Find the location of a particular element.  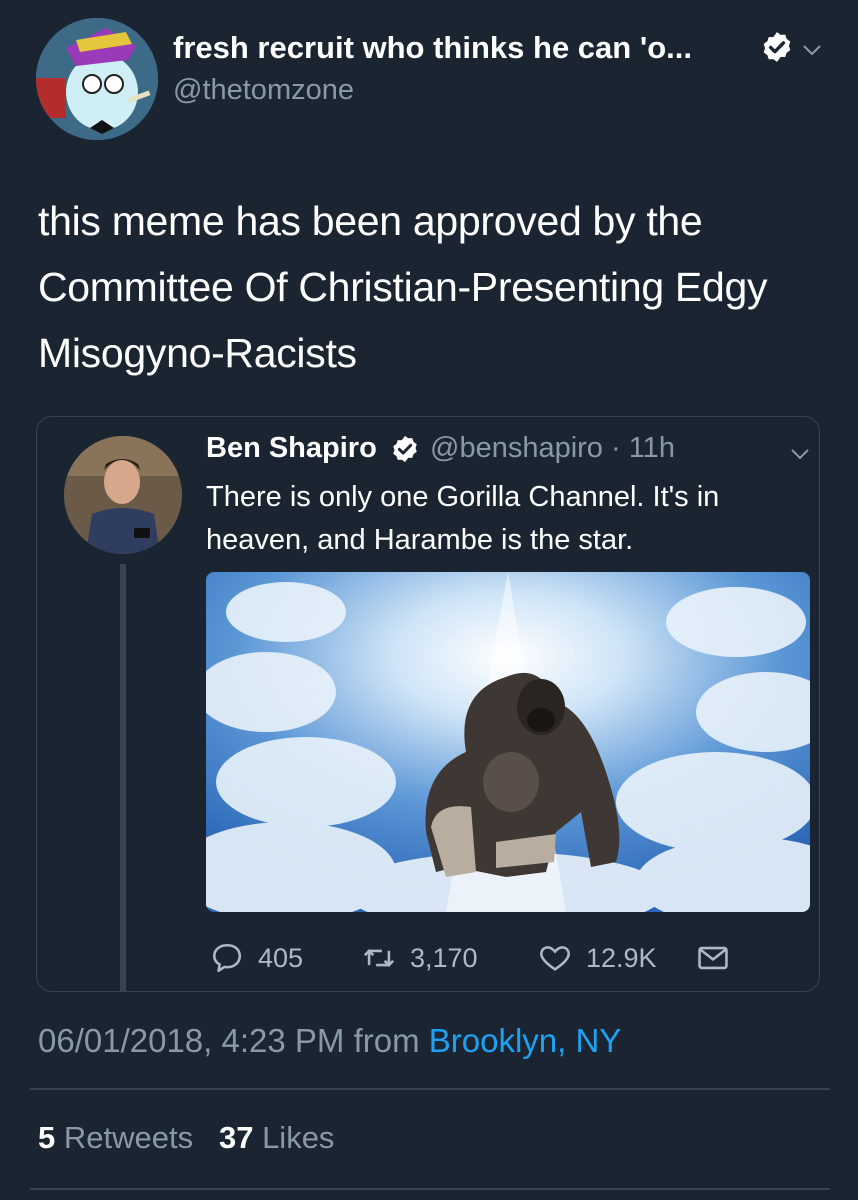

author-handle: @thetomzone is located at coordinates (263, 90).